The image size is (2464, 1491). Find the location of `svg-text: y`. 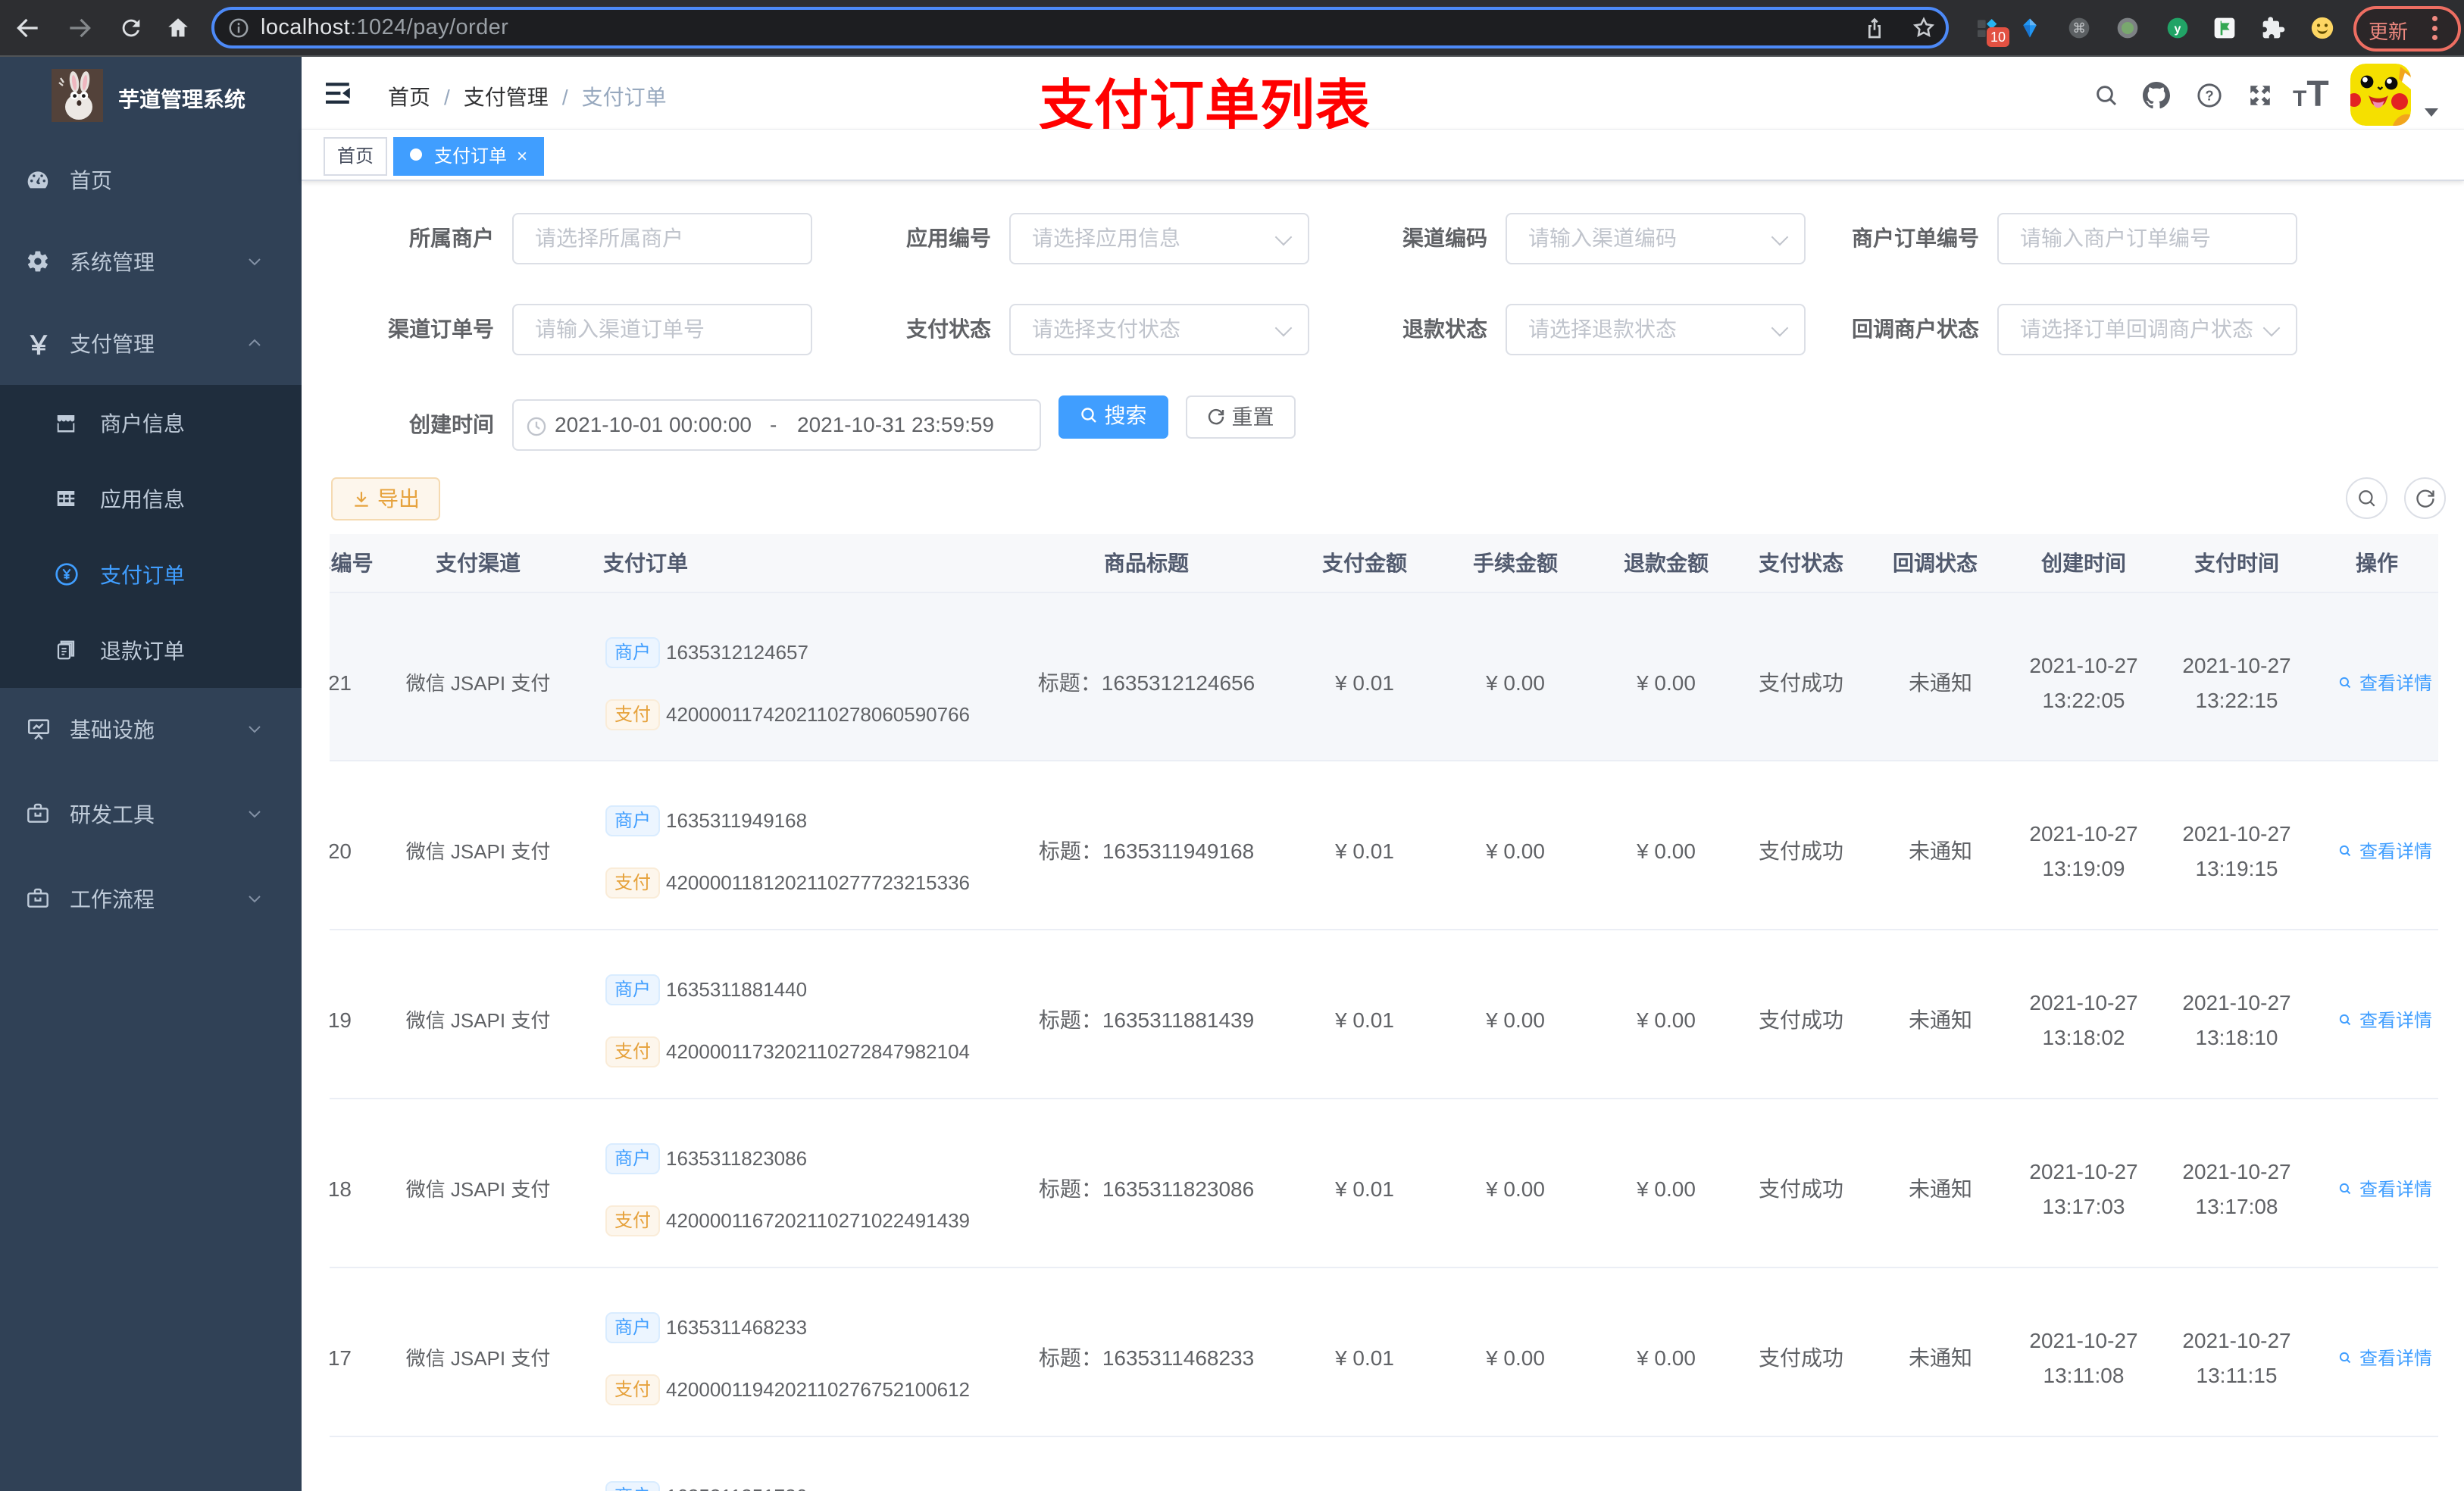

svg-text: y is located at coordinates (2178, 29).